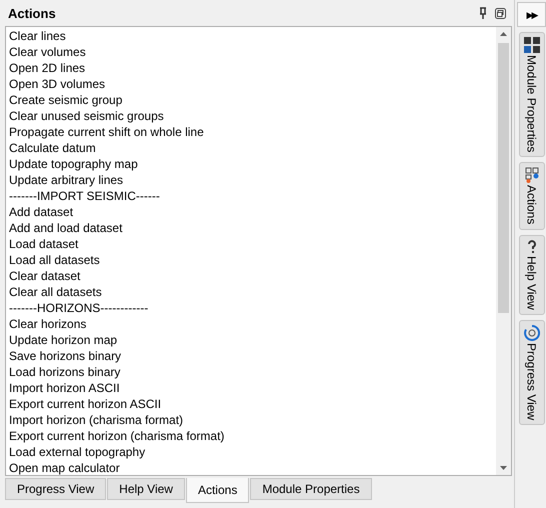 The height and width of the screenshot is (508, 546). What do you see at coordinates (251, 228) in the screenshot?
I see `action-item: Add and load dataset` at bounding box center [251, 228].